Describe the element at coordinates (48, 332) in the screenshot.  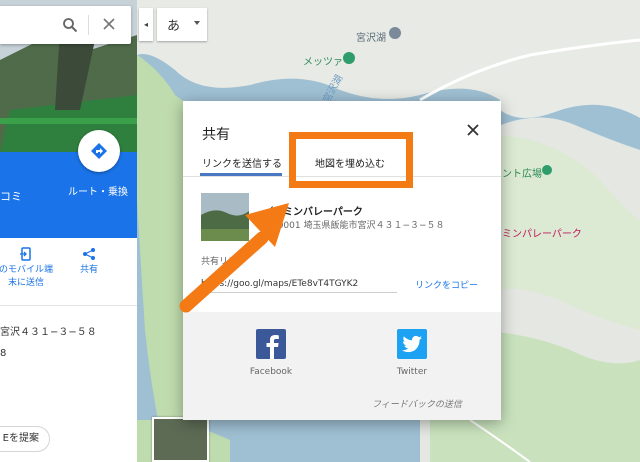
I see `place-address-partial: 宮沢４３１−３−５８` at that location.